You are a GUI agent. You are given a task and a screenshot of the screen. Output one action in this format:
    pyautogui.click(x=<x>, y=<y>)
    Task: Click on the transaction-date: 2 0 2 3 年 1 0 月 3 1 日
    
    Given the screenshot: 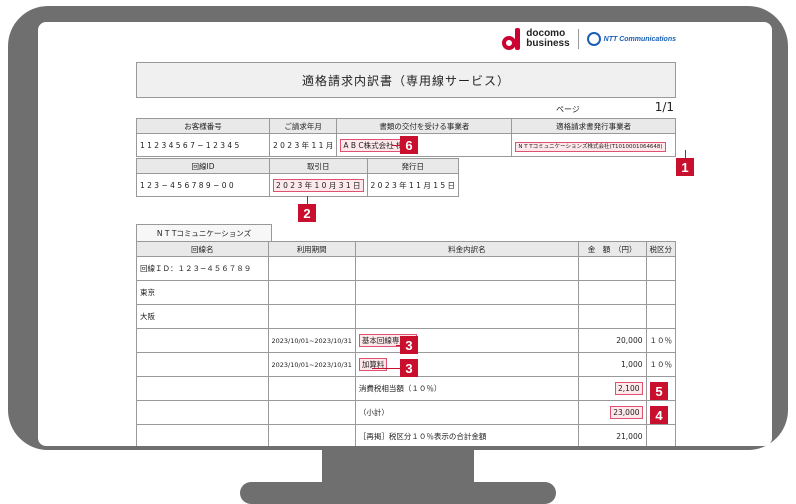 What is the action you would take?
    pyautogui.click(x=318, y=185)
    